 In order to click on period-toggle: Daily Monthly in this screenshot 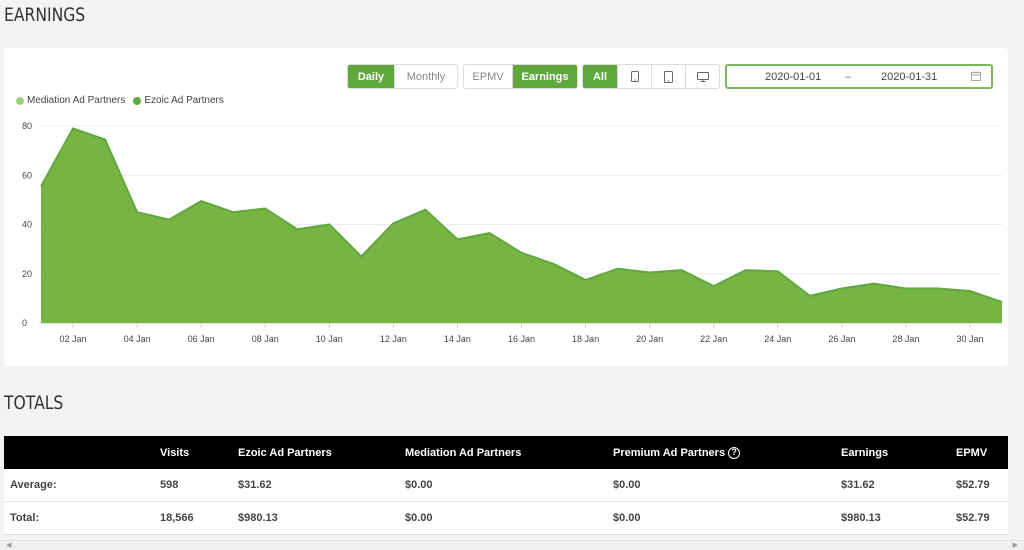, I will do `click(402, 76)`.